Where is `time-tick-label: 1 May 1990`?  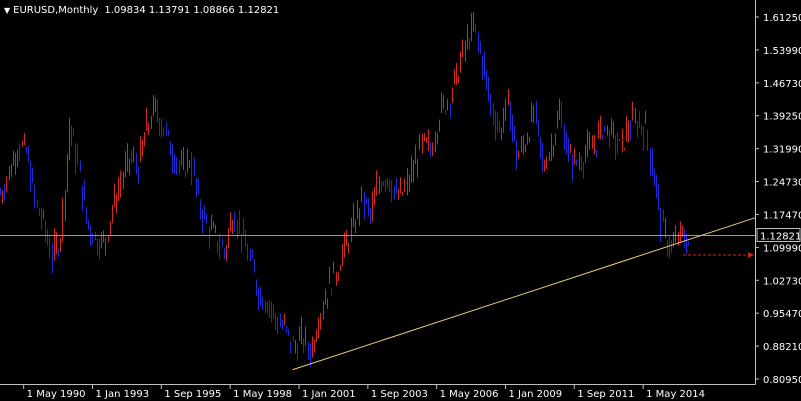 time-tick-label: 1 May 1990 is located at coordinates (56, 394).